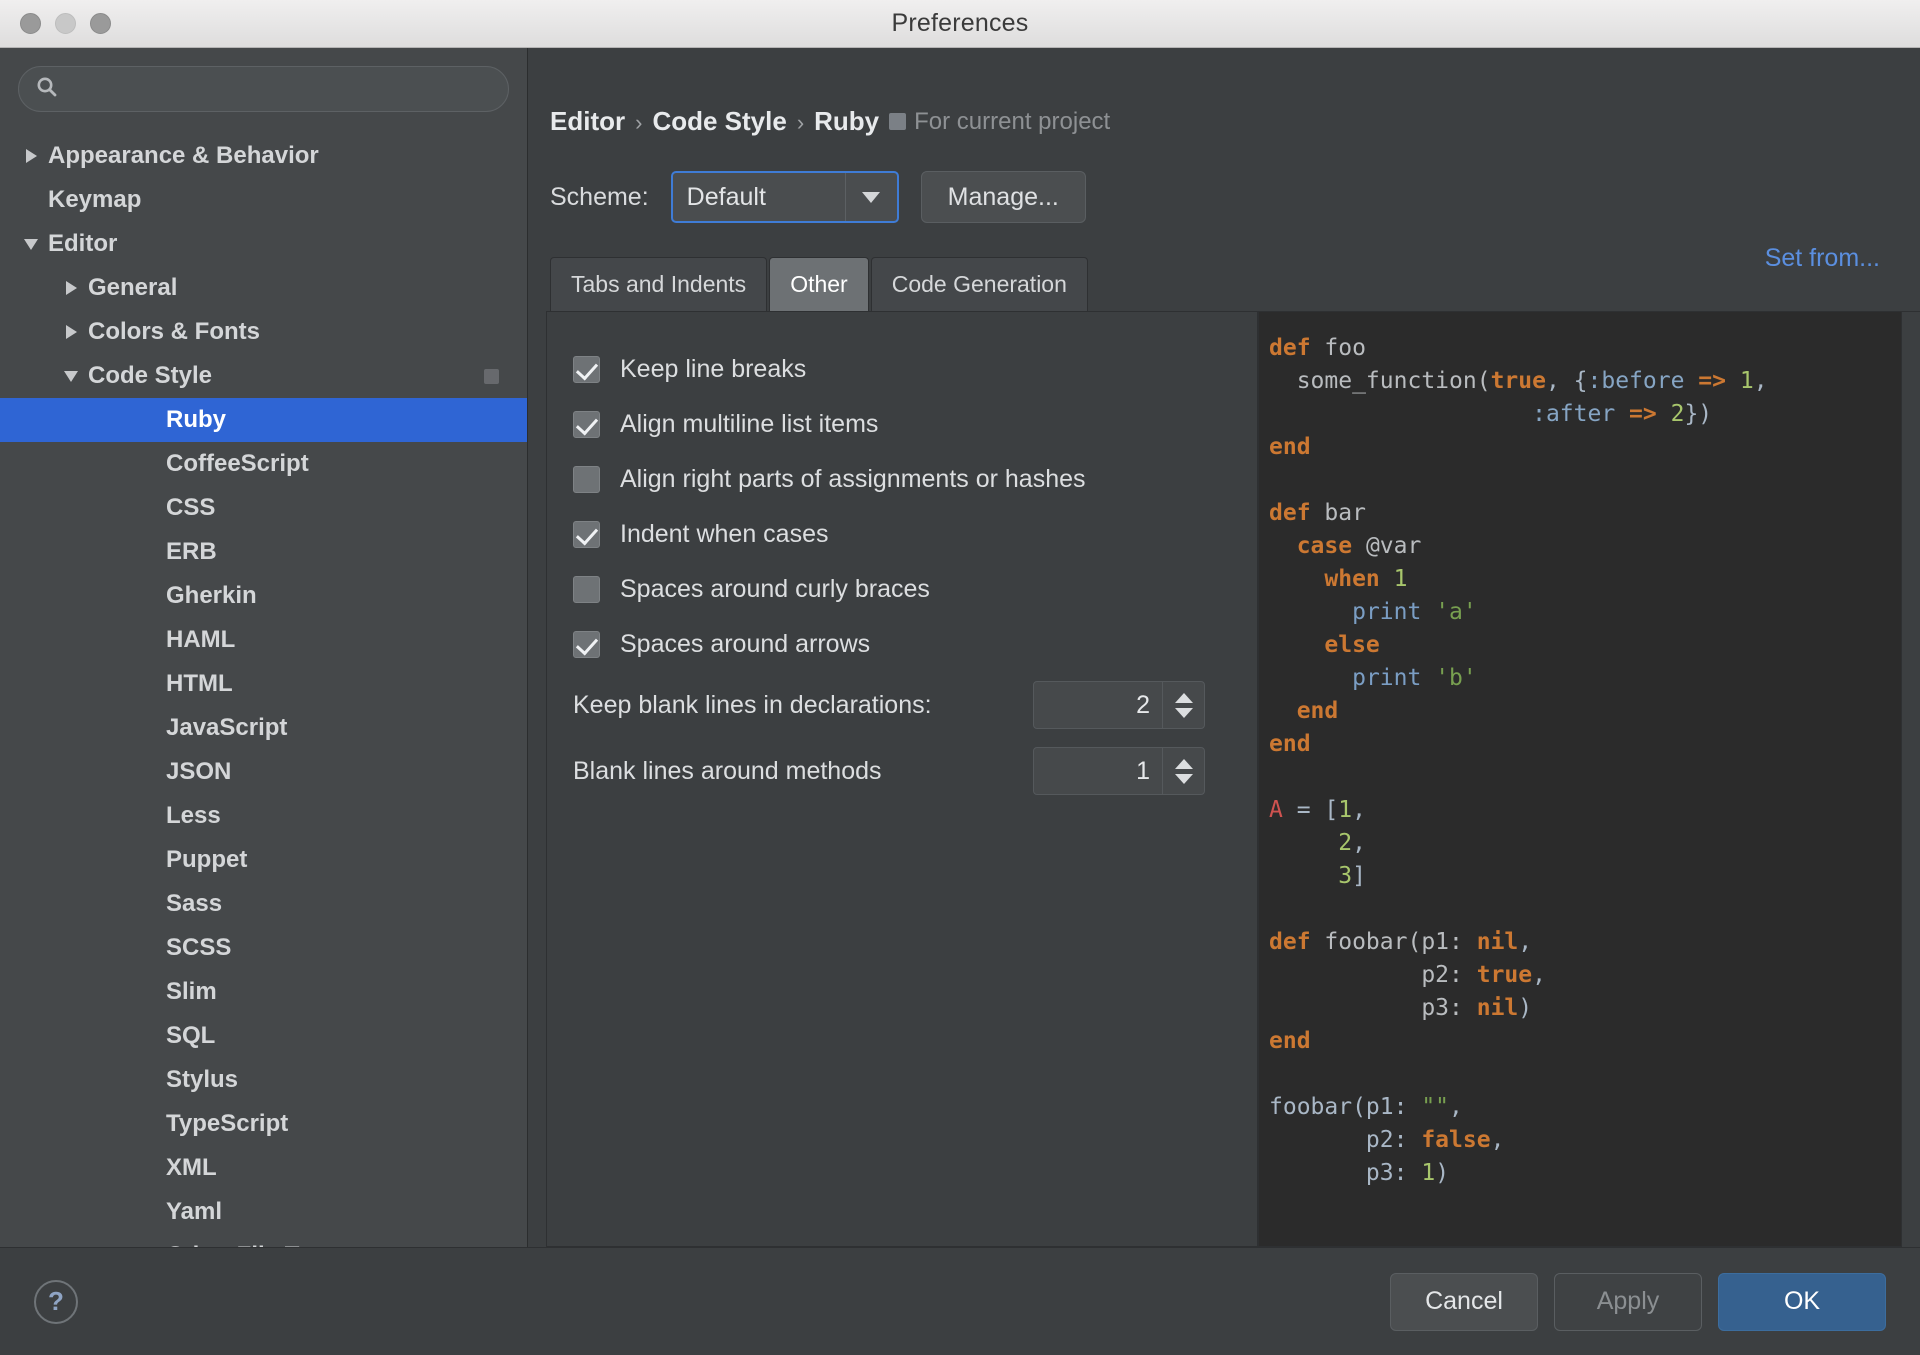 The width and height of the screenshot is (1920, 1355). Describe the element at coordinates (491, 376) in the screenshot. I see `copy-scheme-icon` at that location.